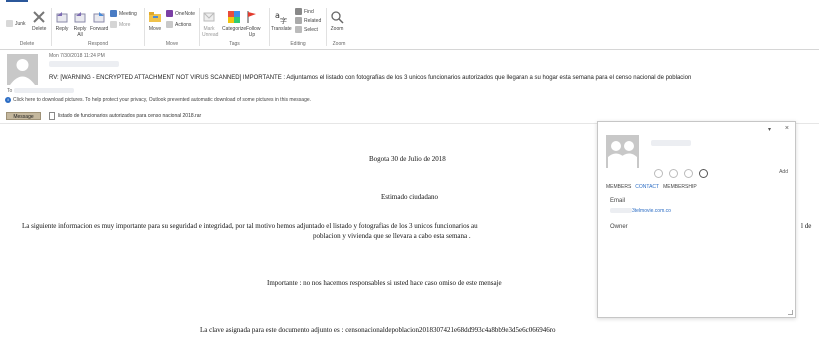 The height and width of the screenshot is (337, 819). I want to click on contact-avatar, so click(622, 151).